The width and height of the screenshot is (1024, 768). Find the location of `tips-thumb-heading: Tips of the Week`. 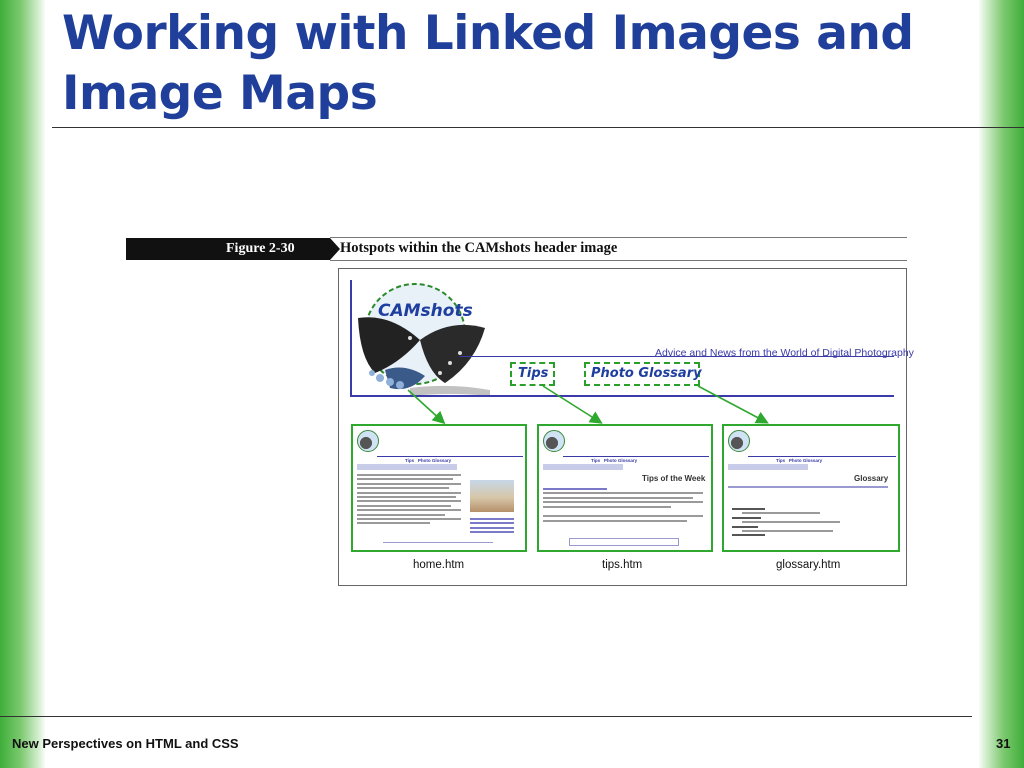

tips-thumb-heading: Tips of the Week is located at coordinates (674, 478).